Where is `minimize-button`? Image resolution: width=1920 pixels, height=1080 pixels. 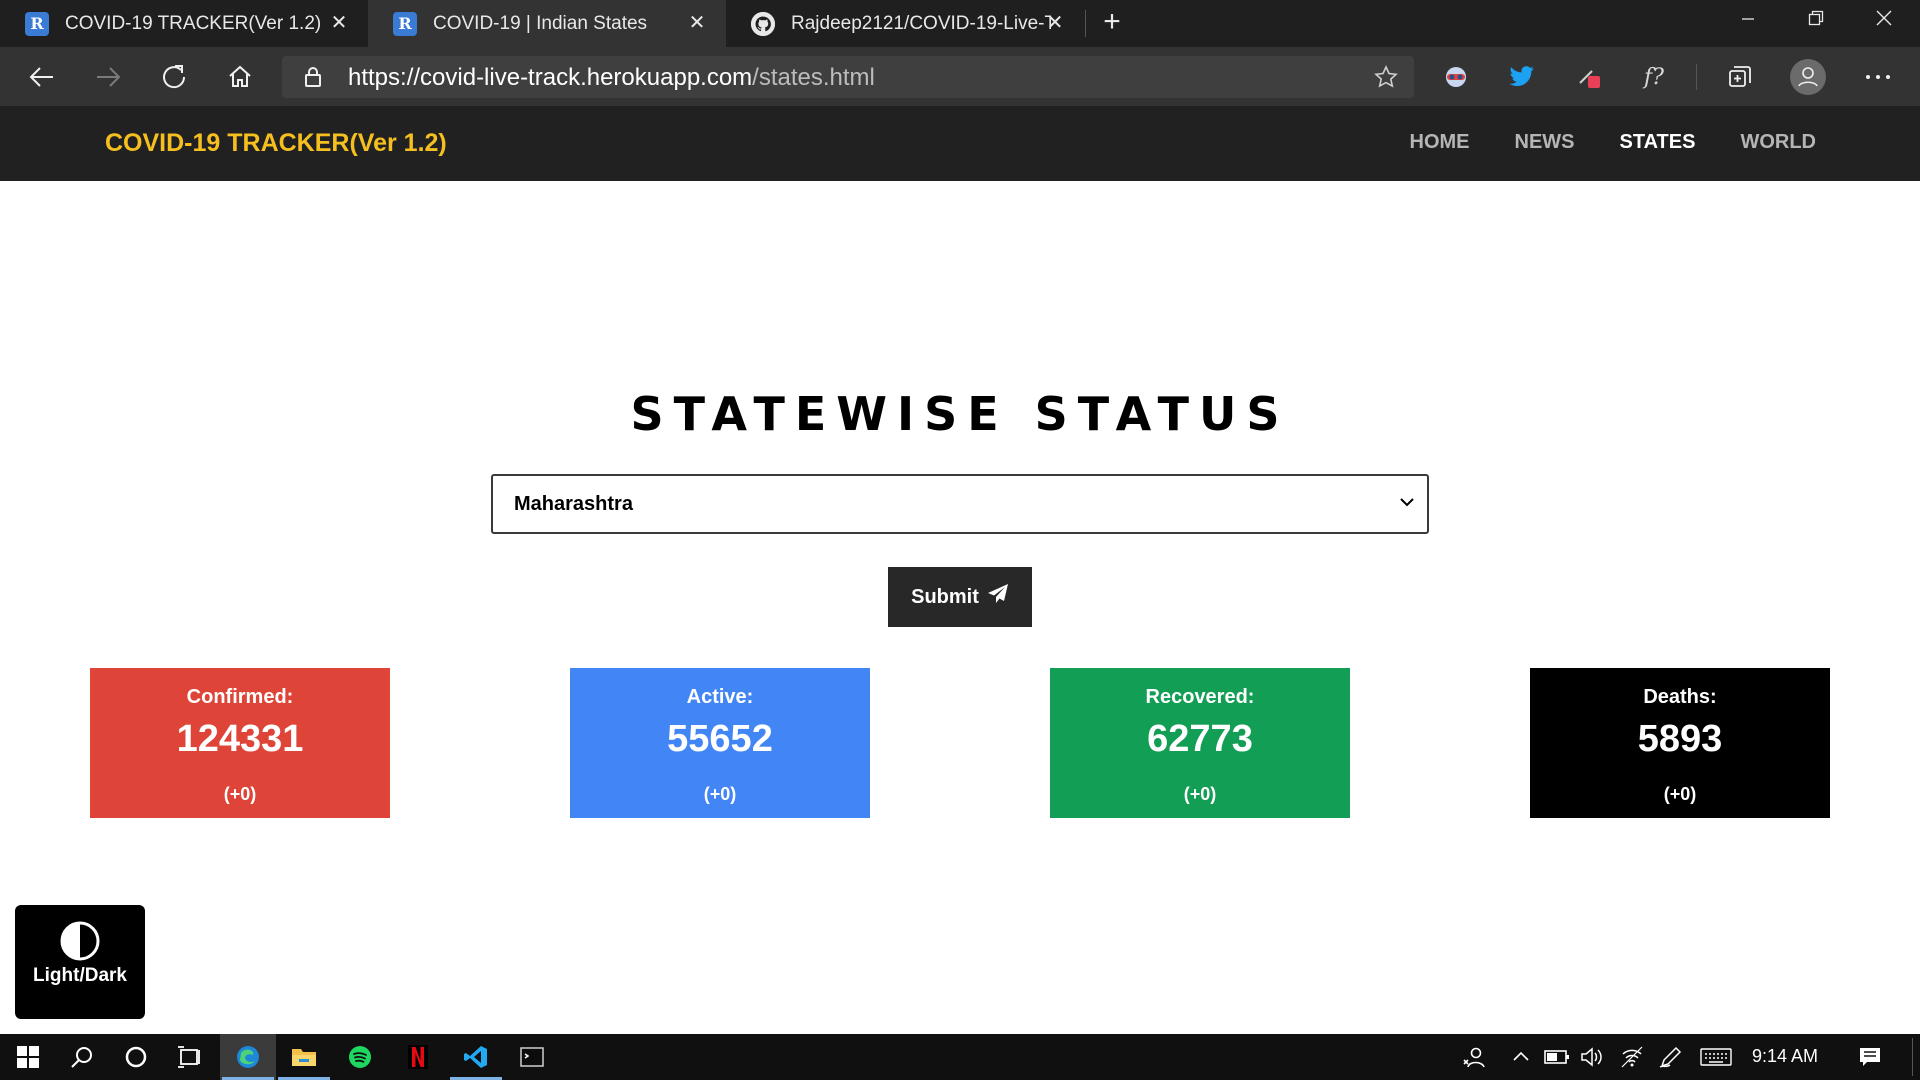 minimize-button is located at coordinates (1748, 18).